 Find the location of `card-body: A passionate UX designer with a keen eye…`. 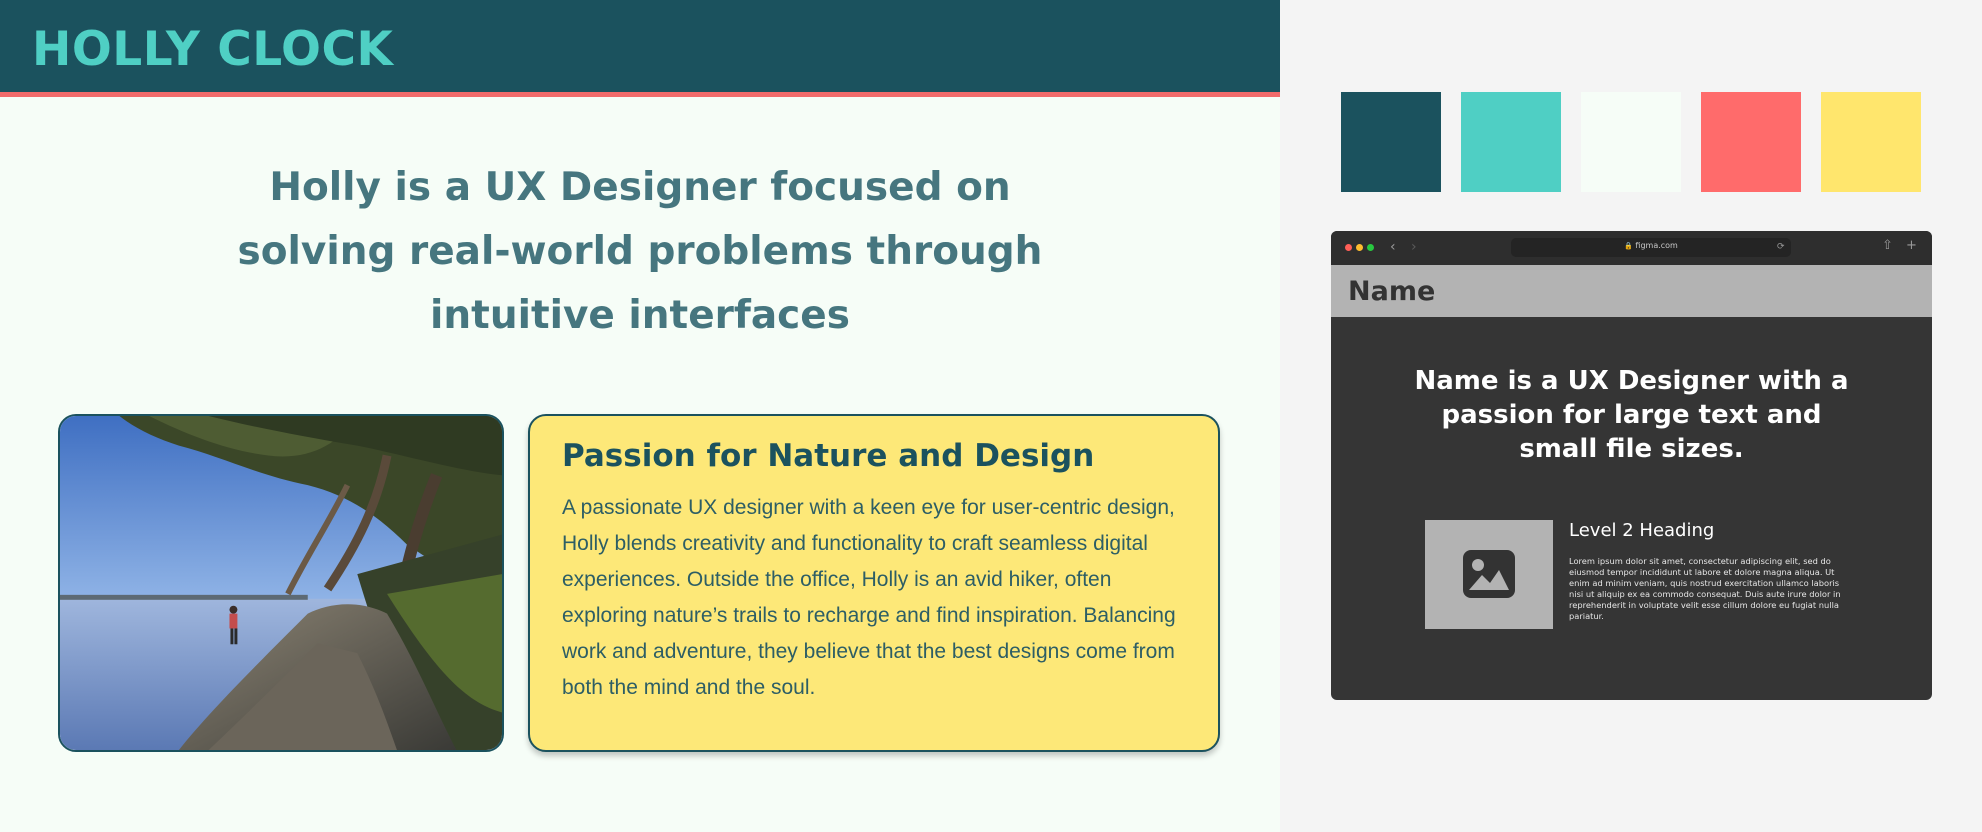

card-body: A passionate UX designer with a keen eye… is located at coordinates (869, 597).